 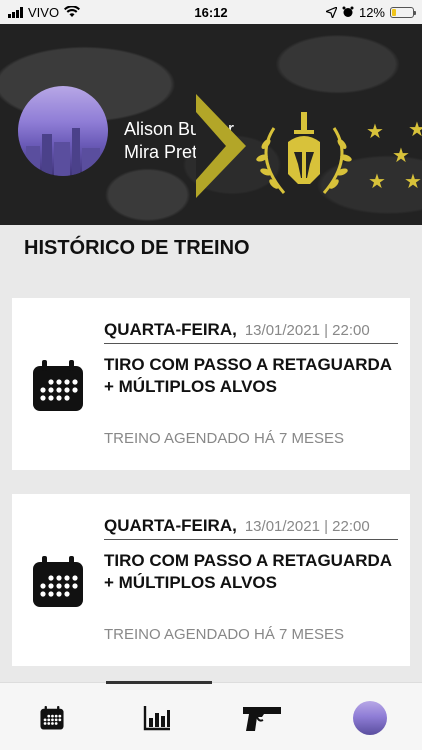 I want to click on alarm-icon, so click(x=348, y=11).